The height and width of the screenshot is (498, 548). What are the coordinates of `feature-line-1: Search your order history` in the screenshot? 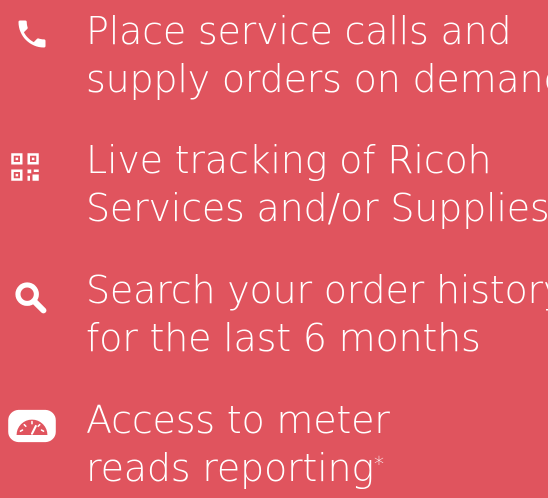 It's located at (317, 290).